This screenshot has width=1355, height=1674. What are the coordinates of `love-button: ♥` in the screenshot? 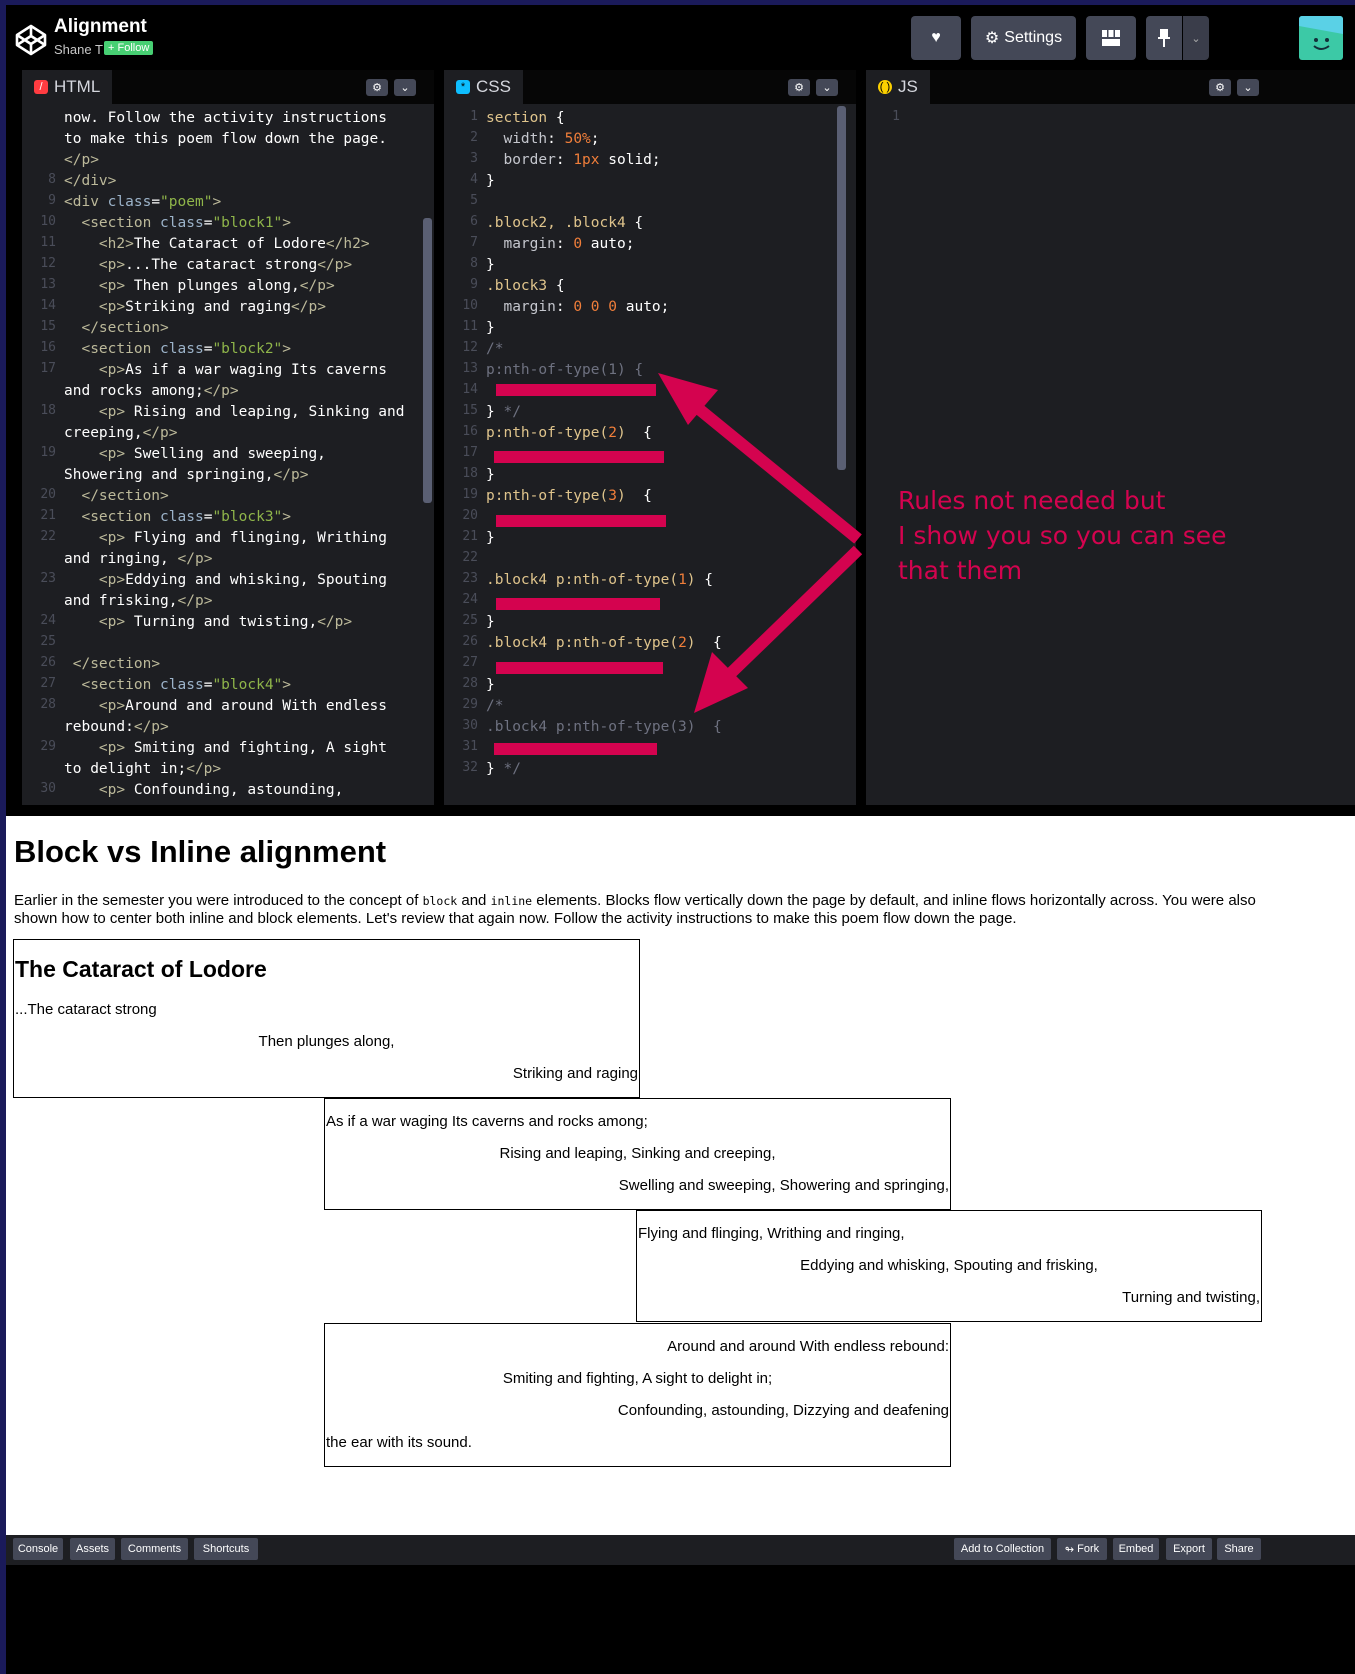 It's located at (936, 38).